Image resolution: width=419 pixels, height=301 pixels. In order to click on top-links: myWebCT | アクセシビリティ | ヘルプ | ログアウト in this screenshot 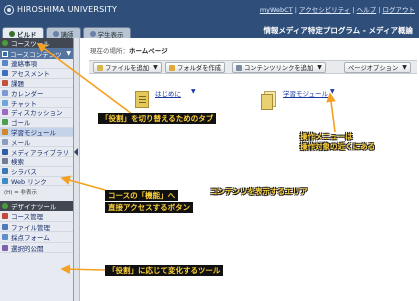, I will do `click(337, 10)`.